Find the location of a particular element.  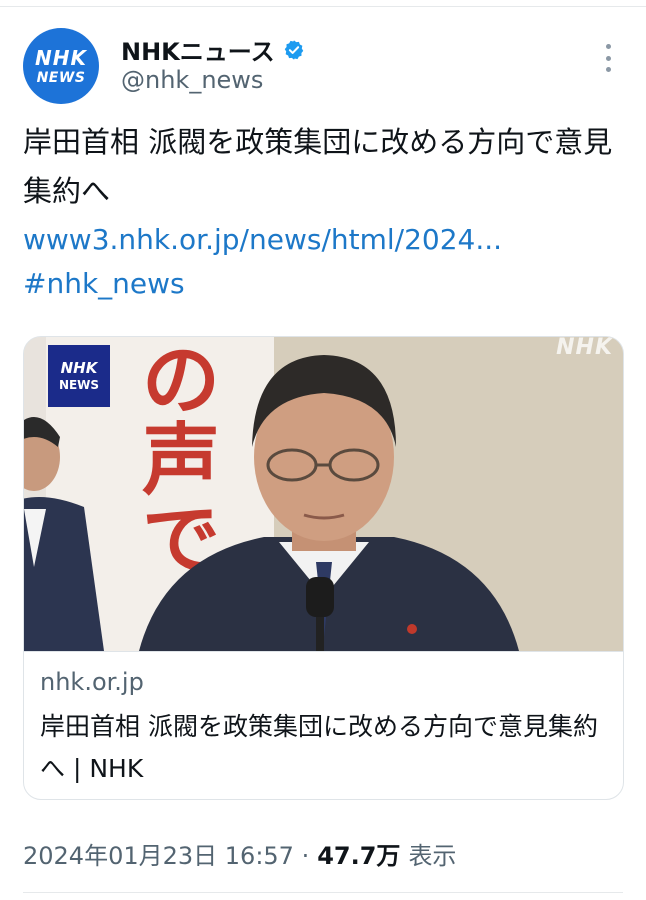

nhk-badge: NHK NEWS is located at coordinates (79, 376).